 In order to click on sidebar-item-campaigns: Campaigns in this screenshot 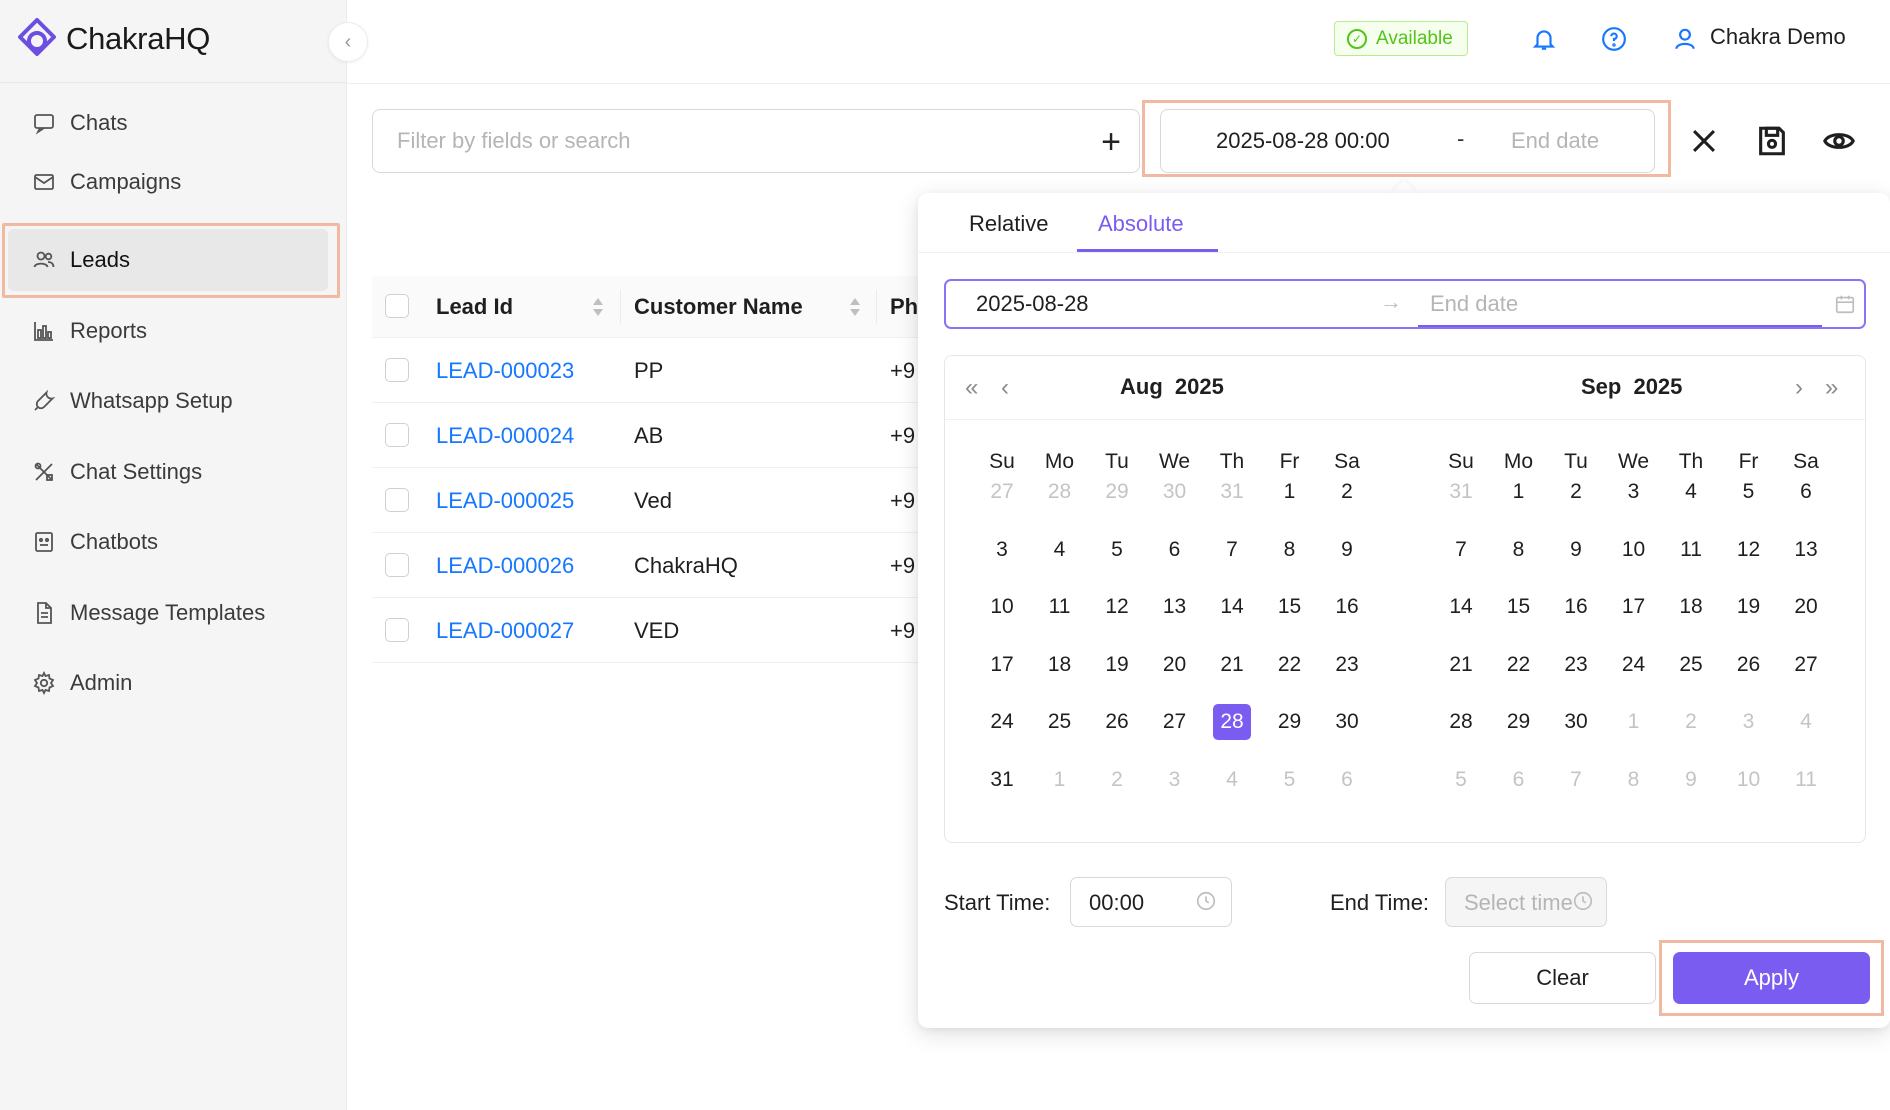, I will do `click(168, 182)`.